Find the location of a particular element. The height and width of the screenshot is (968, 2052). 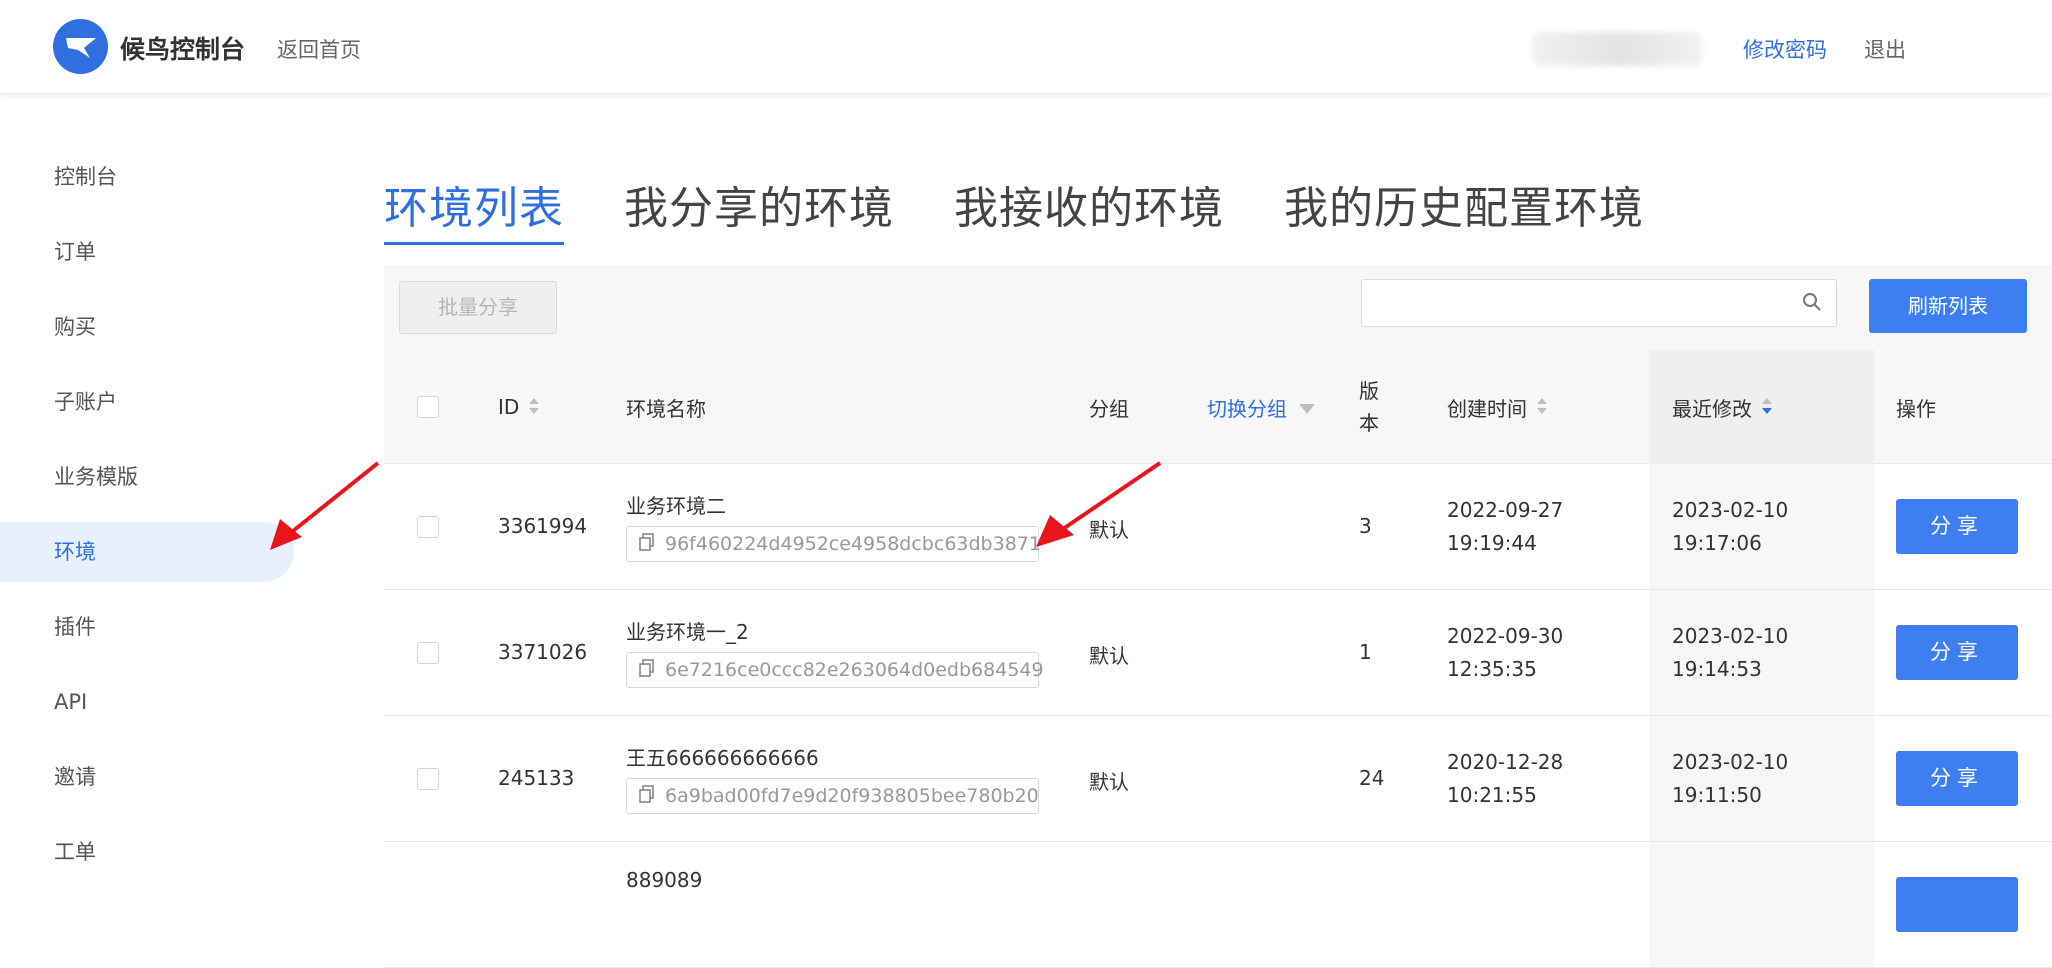

share-button is located at coordinates (1957, 904).